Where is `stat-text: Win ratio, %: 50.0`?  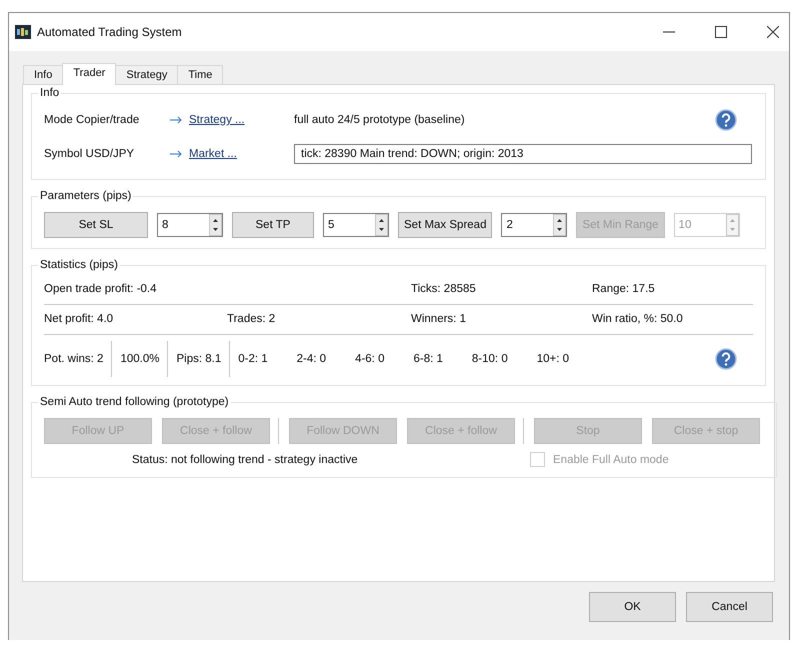 stat-text: Win ratio, %: 50.0 is located at coordinates (638, 319).